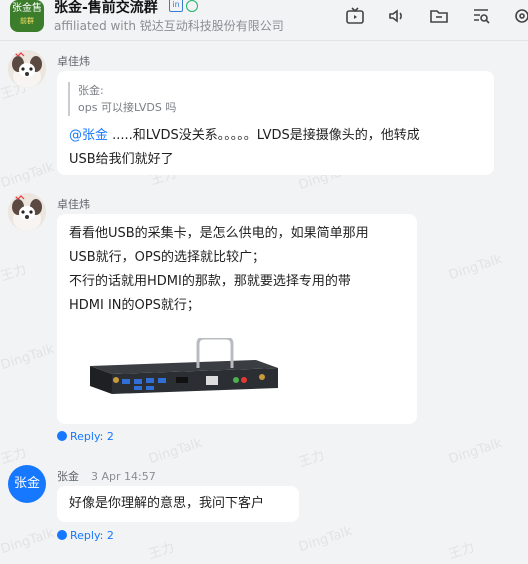  Describe the element at coordinates (88, 135) in the screenshot. I see `mention-link: @张金` at that location.